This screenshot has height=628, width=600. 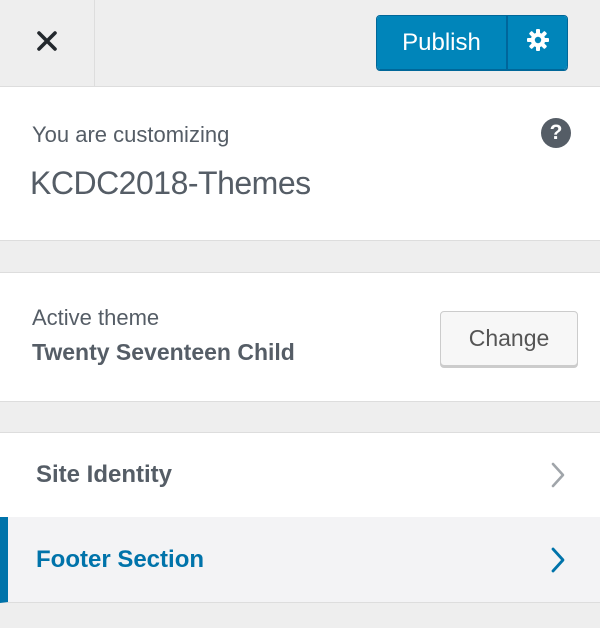 I want to click on site-title: KCDC2018-Themes, so click(x=170, y=183).